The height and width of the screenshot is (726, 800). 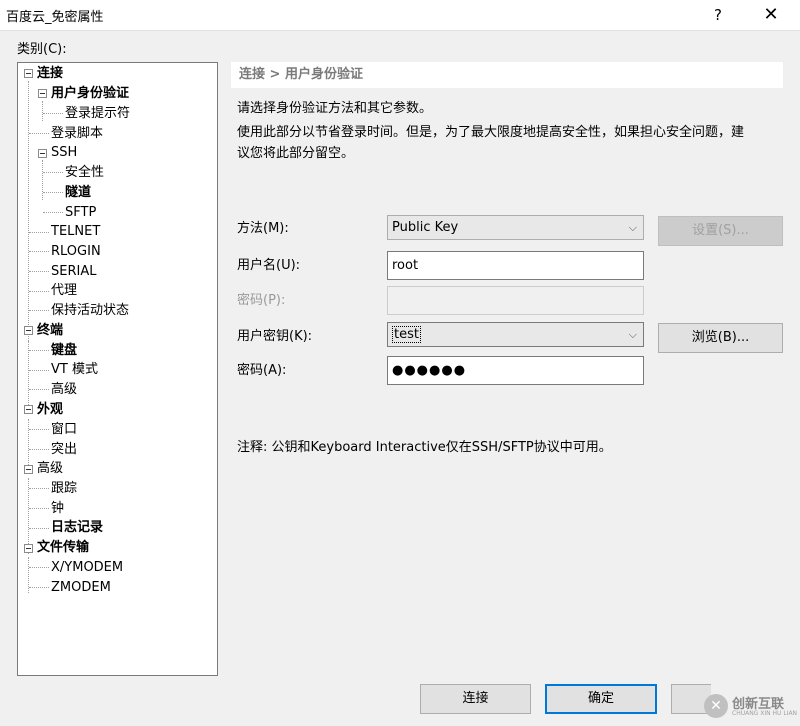 What do you see at coordinates (406, 334) in the screenshot?
I see `user-key-value: test` at bounding box center [406, 334].